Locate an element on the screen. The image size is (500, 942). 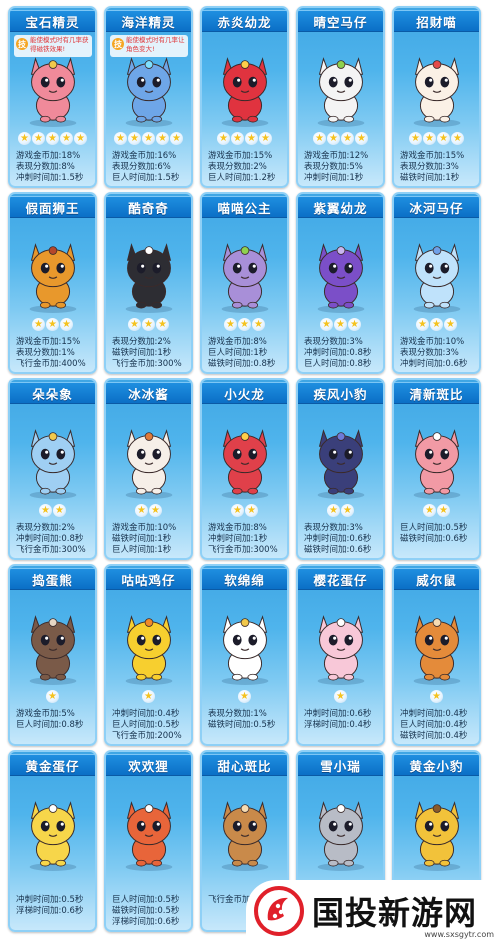
pet-name: 雪小瑞 is located at coordinates (340, 766).